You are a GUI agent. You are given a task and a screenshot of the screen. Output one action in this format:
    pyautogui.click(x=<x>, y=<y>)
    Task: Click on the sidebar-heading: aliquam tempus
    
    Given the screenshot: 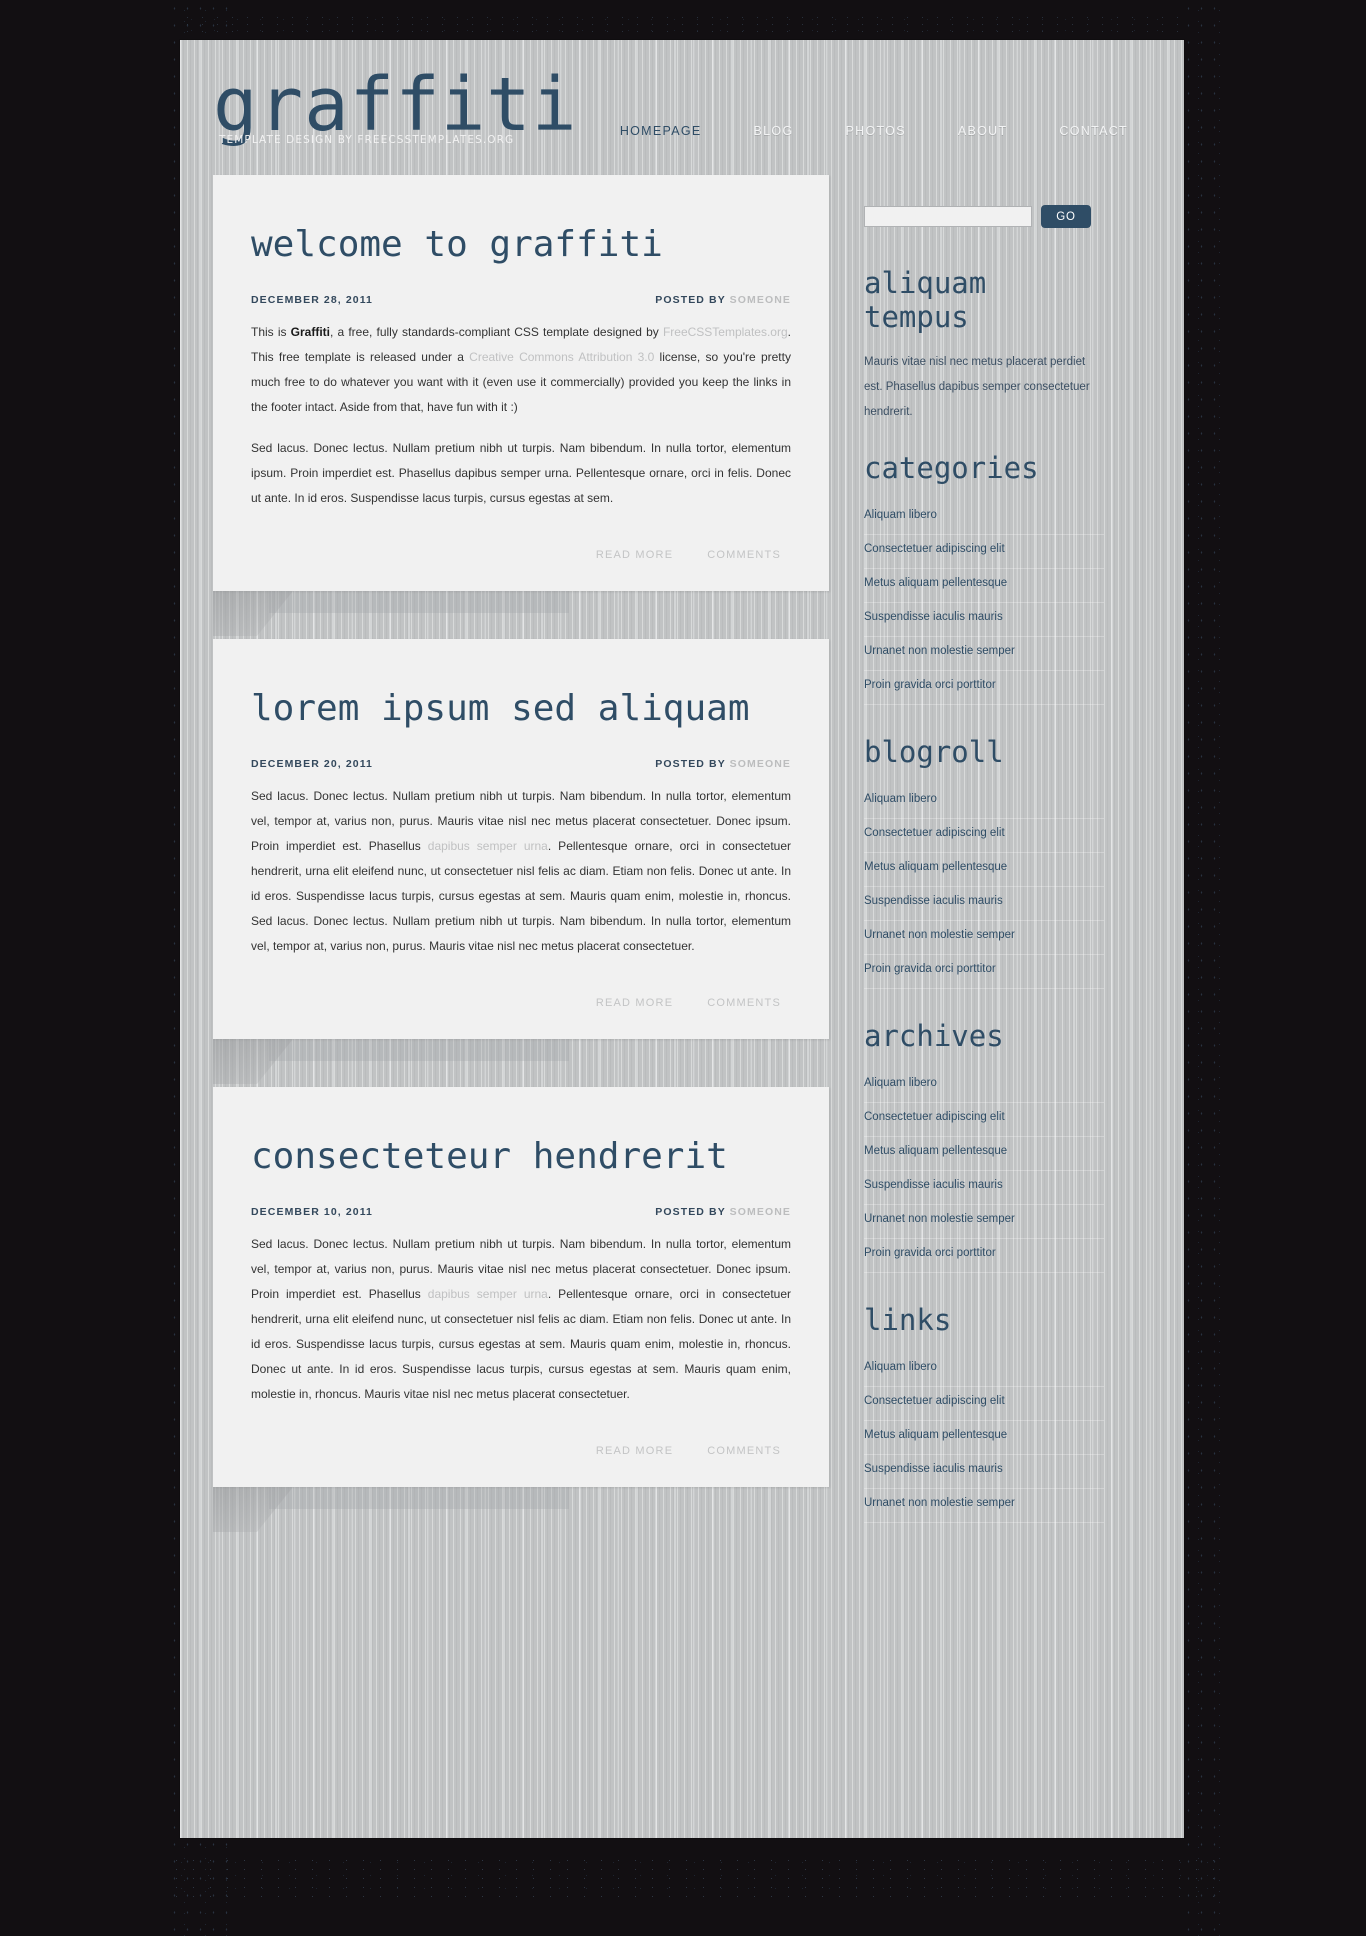 What is the action you would take?
    pyautogui.click(x=925, y=300)
    